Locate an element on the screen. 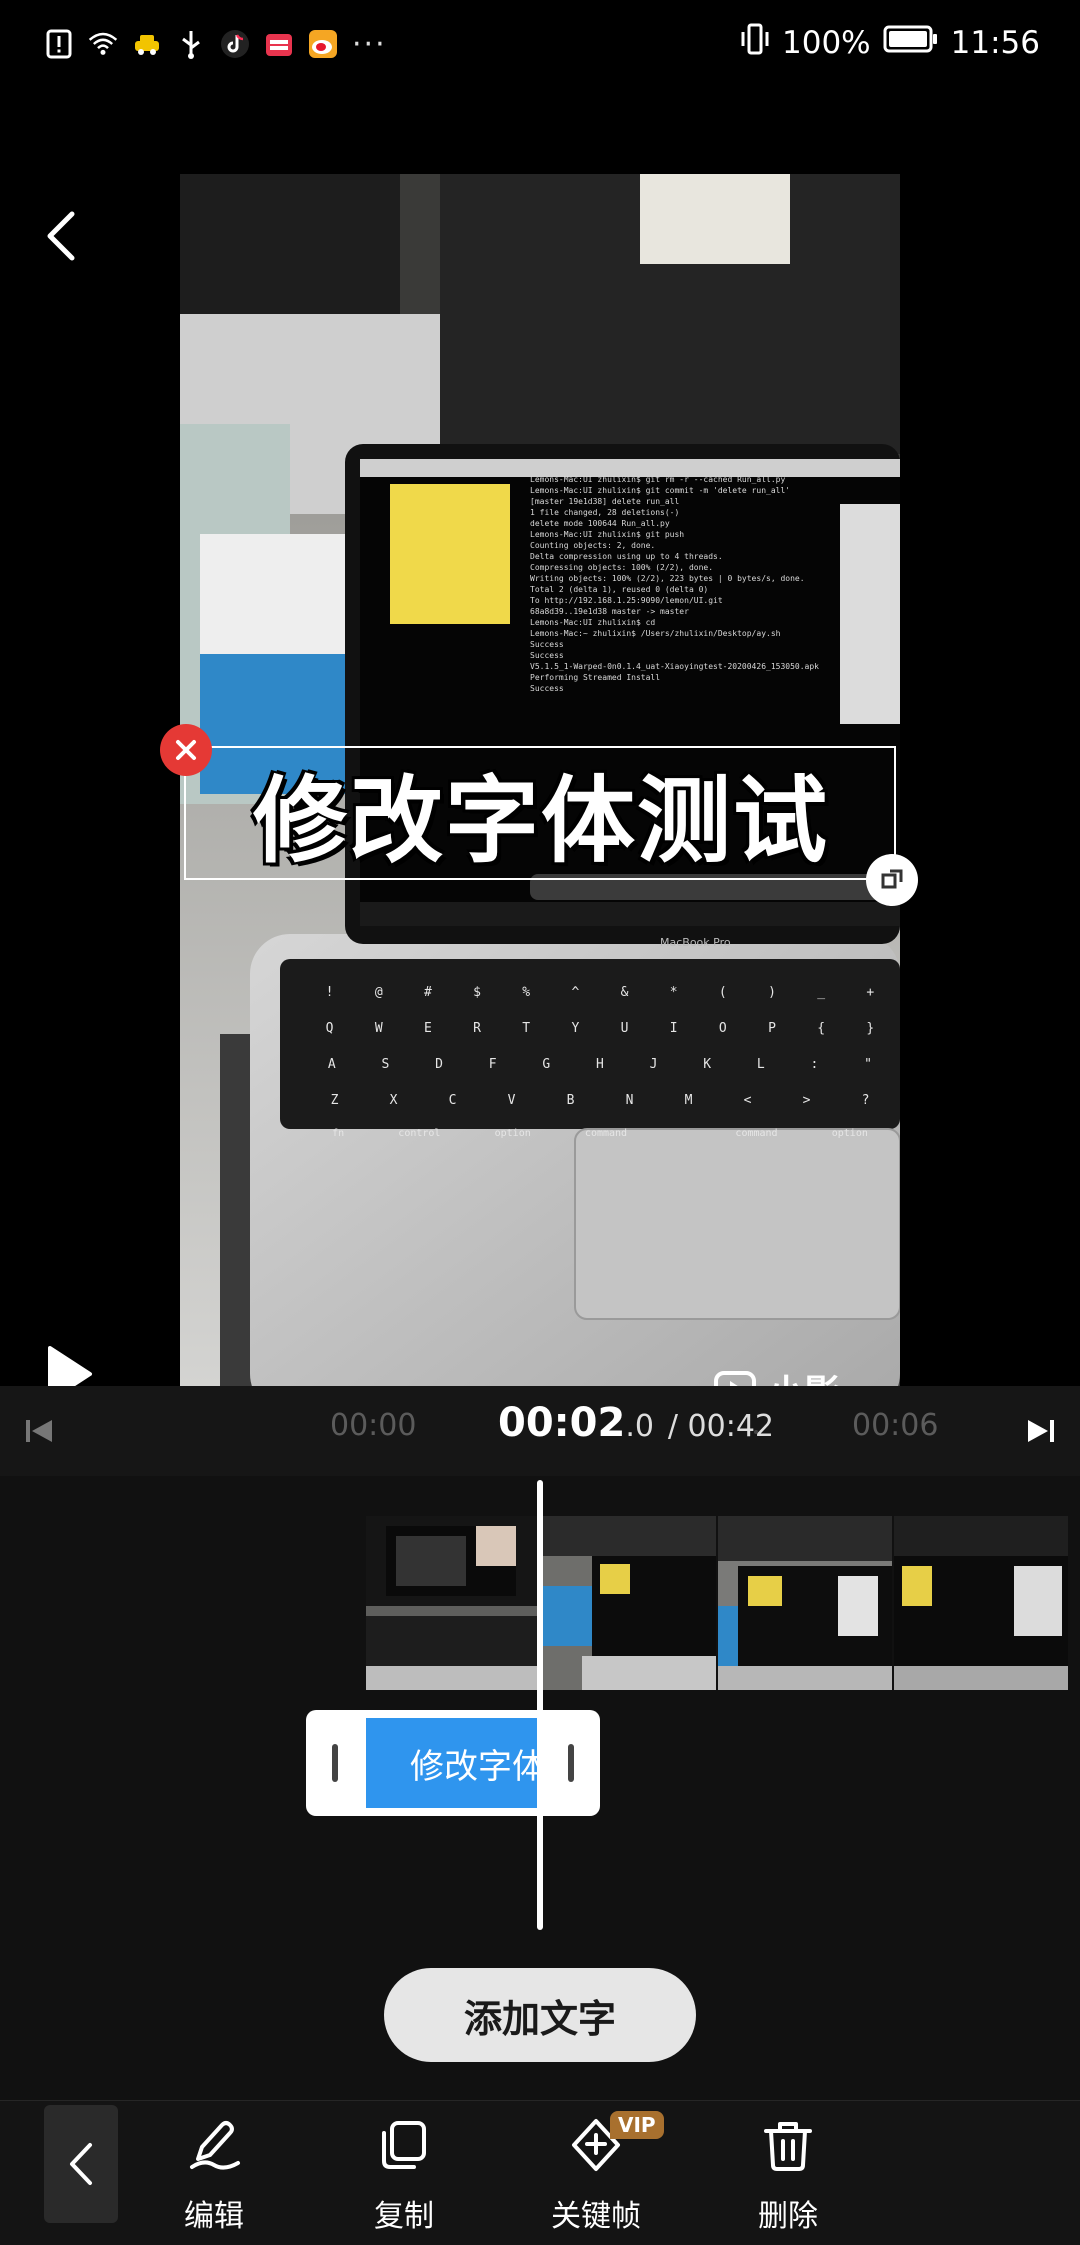 This screenshot has width=1080, height=2245. battery-icon is located at coordinates (911, 43).